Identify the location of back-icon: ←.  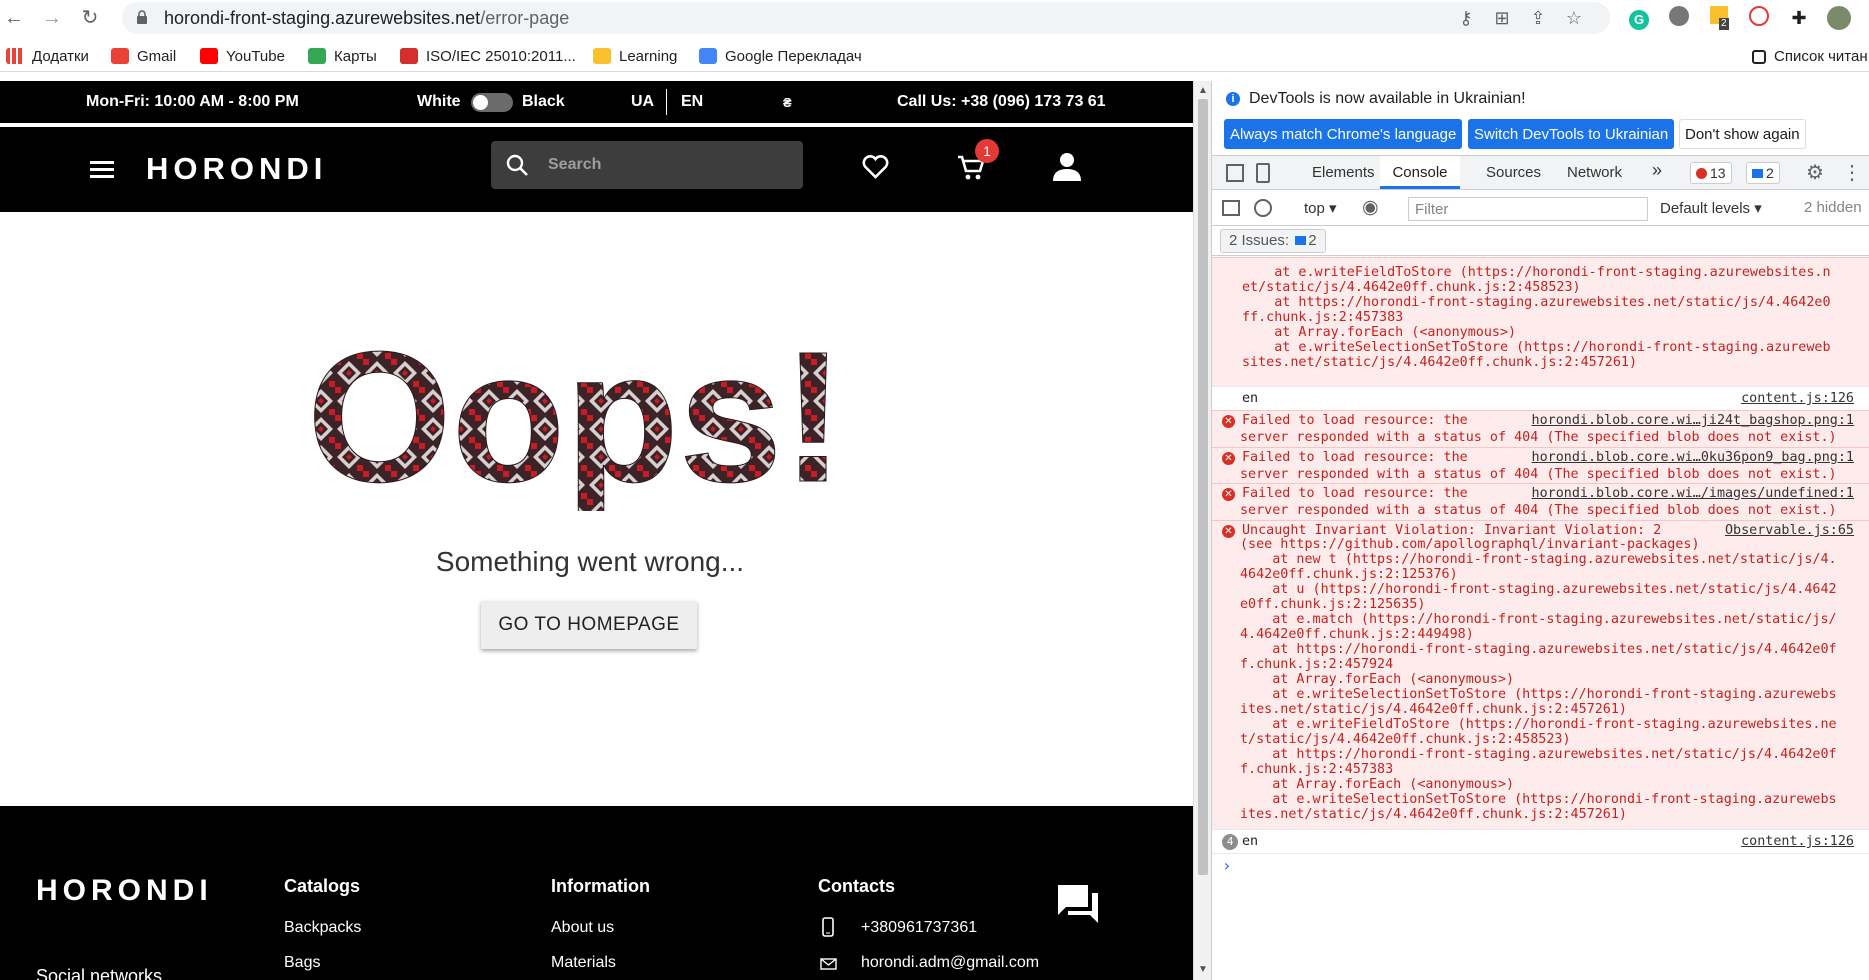
(14, 18).